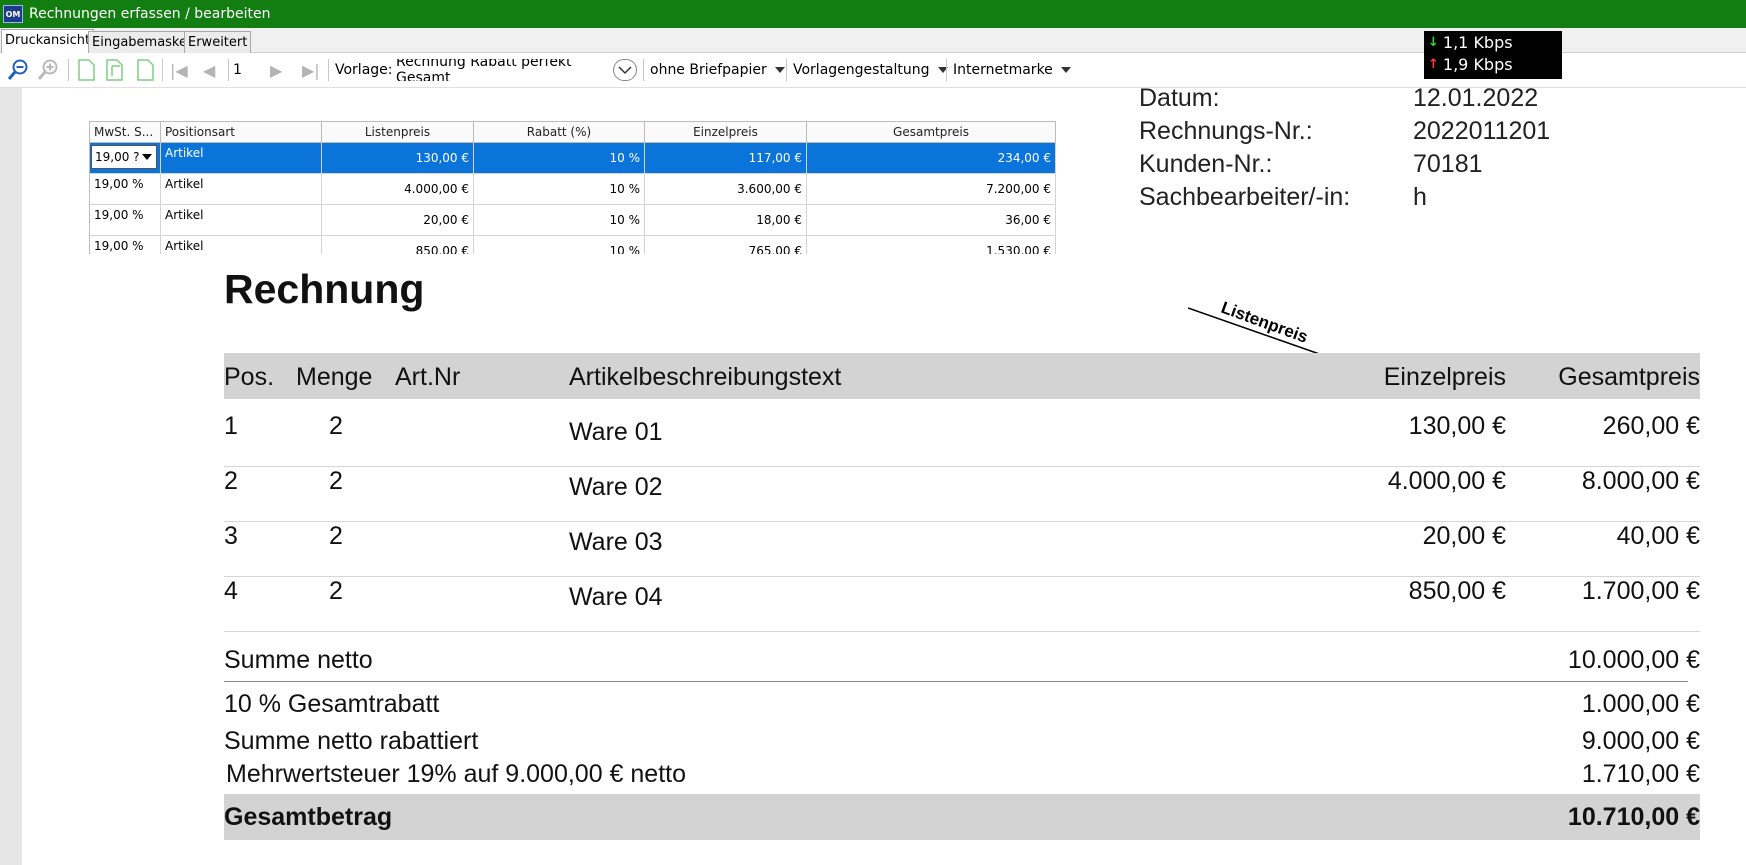 The width and height of the screenshot is (1746, 865). What do you see at coordinates (616, 542) in the screenshot?
I see `pos-text: Ware 03` at bounding box center [616, 542].